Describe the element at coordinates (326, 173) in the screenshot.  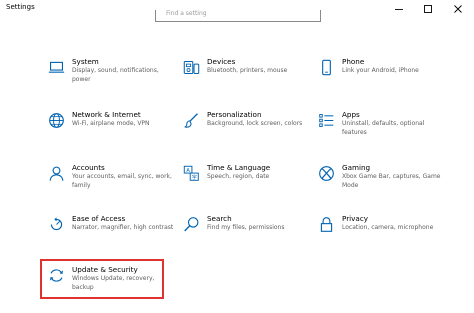
I see `xbox-icon` at that location.